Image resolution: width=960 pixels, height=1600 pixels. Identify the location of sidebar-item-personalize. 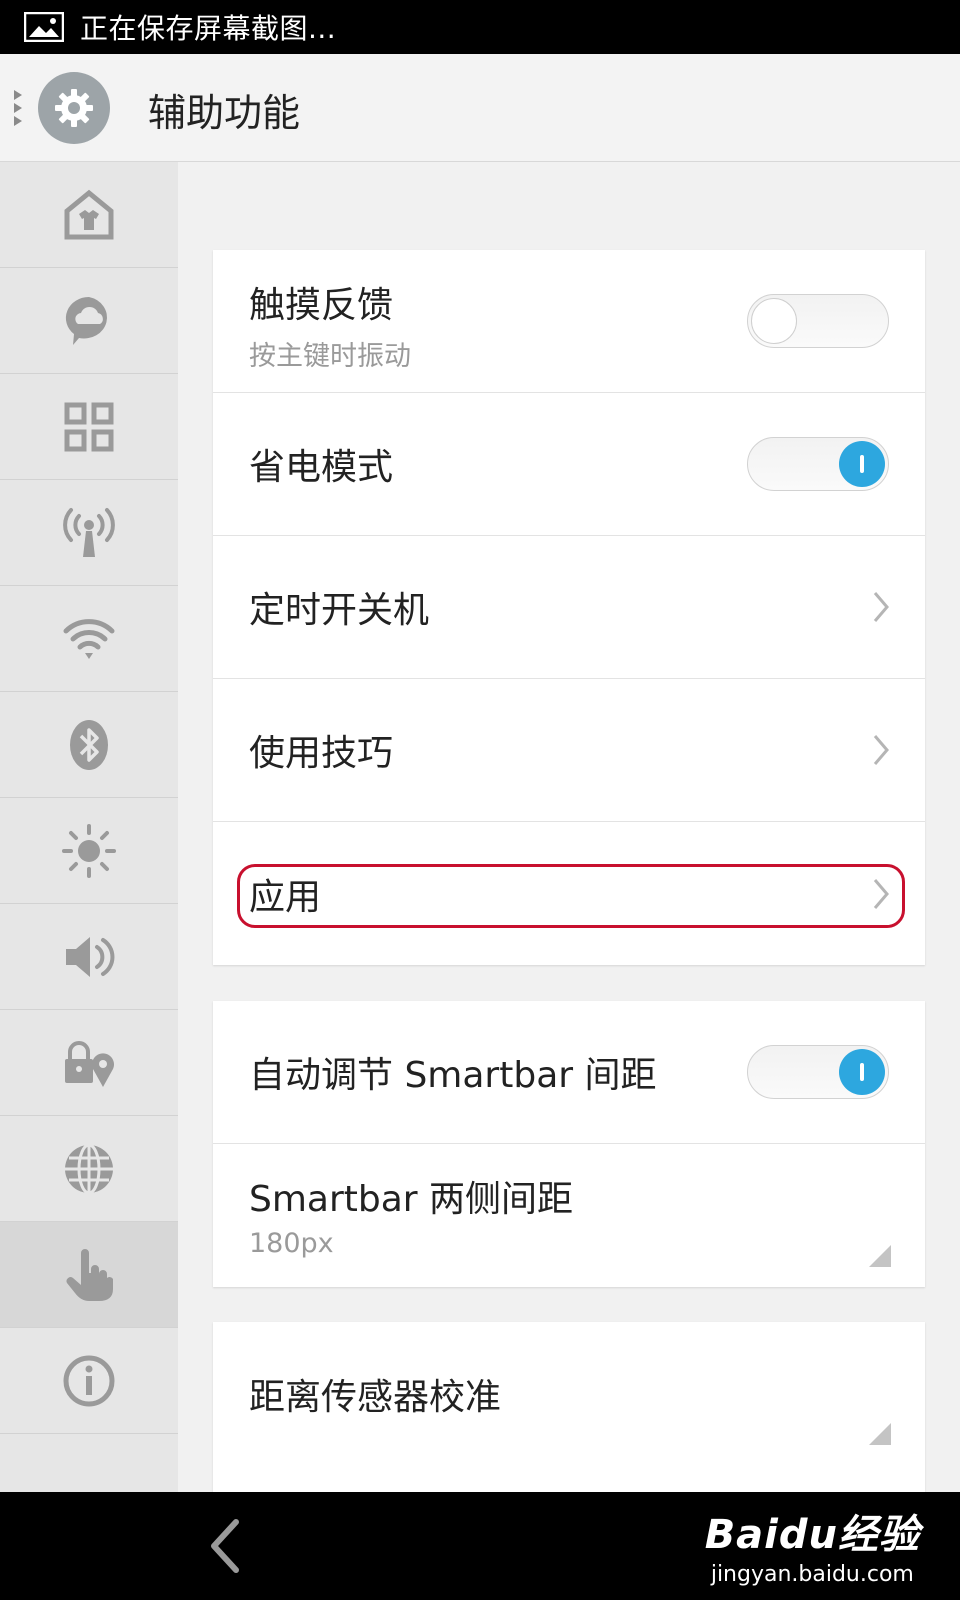
(89, 215).